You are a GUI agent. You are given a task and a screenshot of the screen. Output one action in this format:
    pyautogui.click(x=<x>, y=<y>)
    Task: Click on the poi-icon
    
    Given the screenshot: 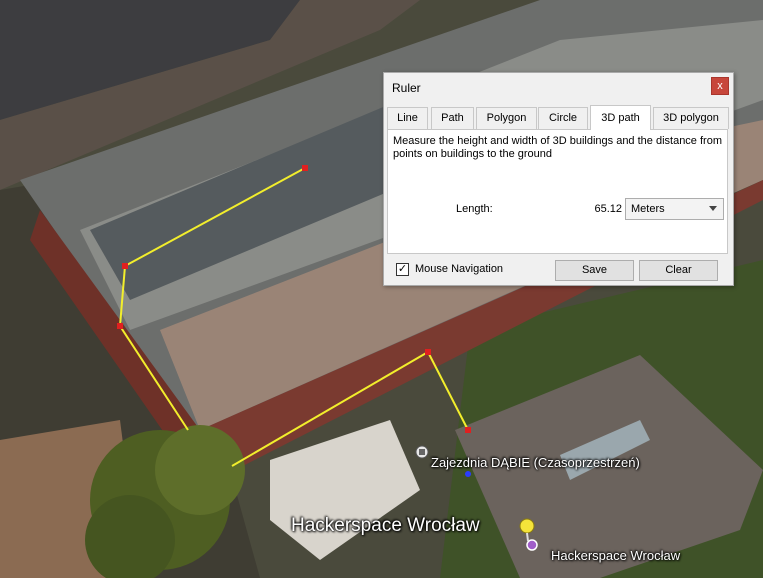 What is the action you would take?
    pyautogui.click(x=532, y=545)
    